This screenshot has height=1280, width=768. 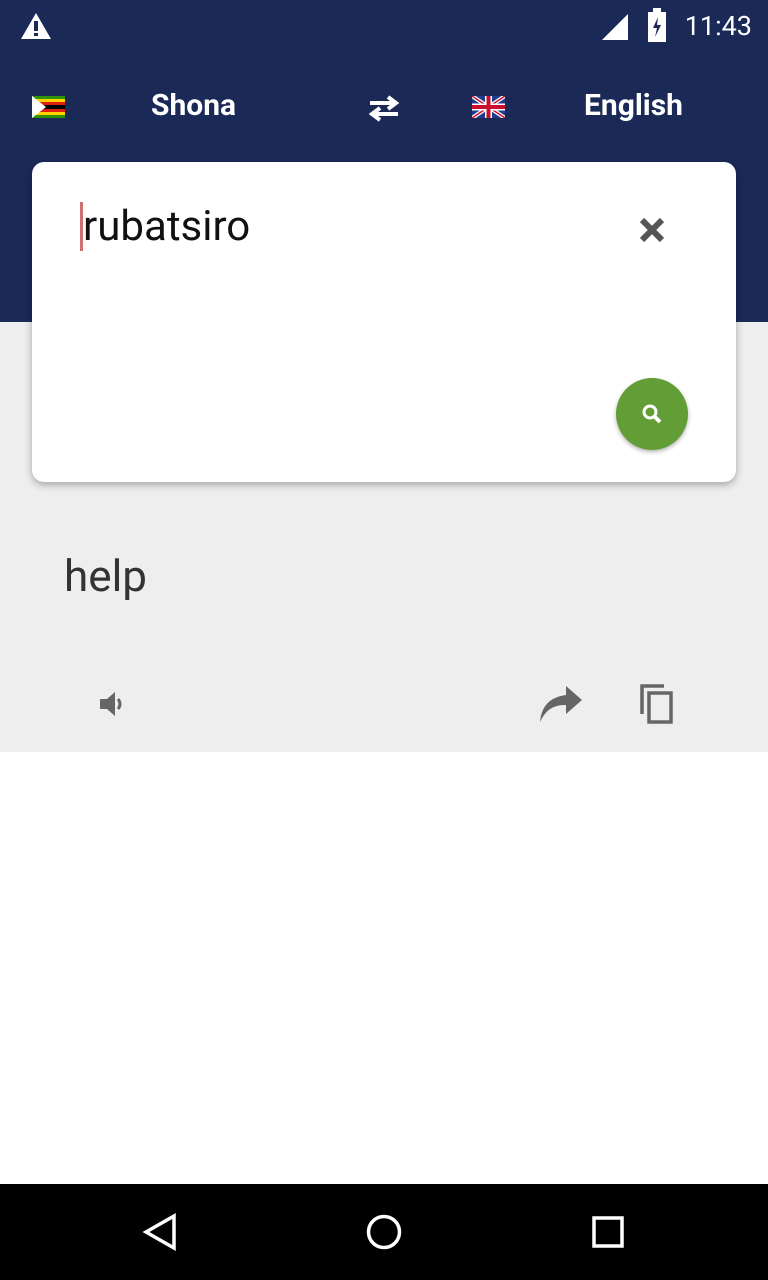 What do you see at coordinates (165, 226) in the screenshot?
I see `text-input: rubatsiro` at bounding box center [165, 226].